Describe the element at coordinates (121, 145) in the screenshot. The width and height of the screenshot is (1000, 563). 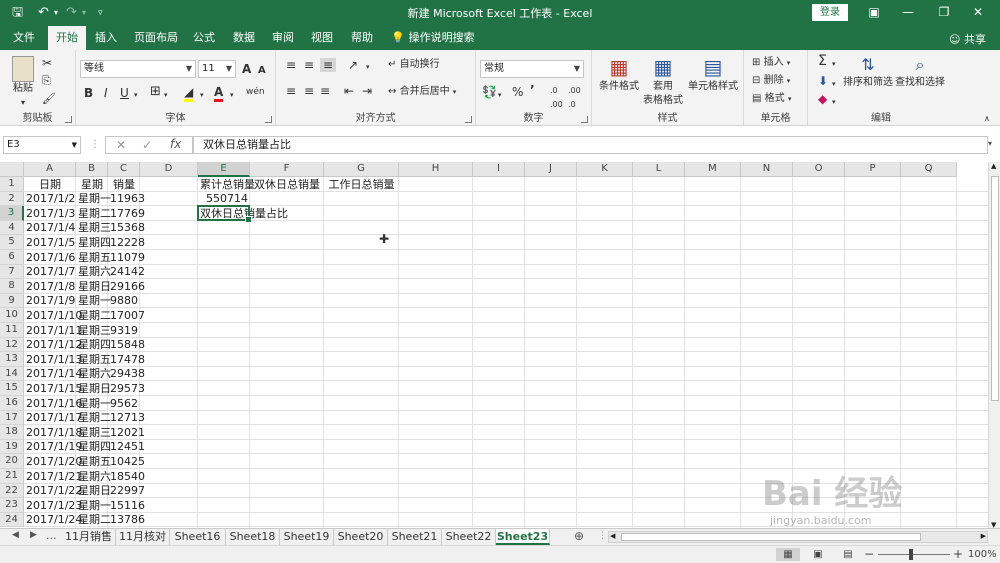
I see `cancel-icon: ✕` at that location.